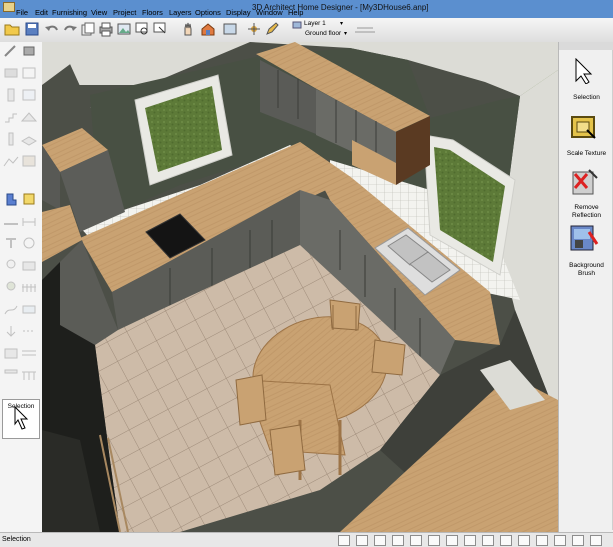 This screenshot has width=613, height=547. Describe the element at coordinates (29, 331) in the screenshot. I see `section-tool-icon` at that location.